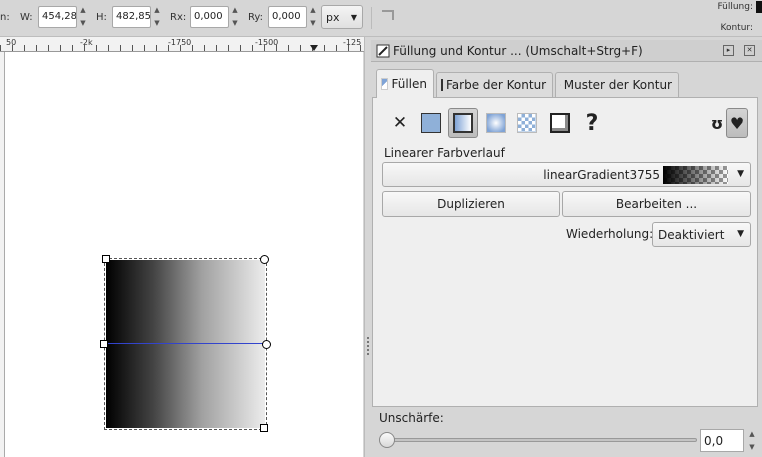 This screenshot has width=762, height=457. Describe the element at coordinates (342, 17) in the screenshot. I see `unit-select: px ▼` at that location.